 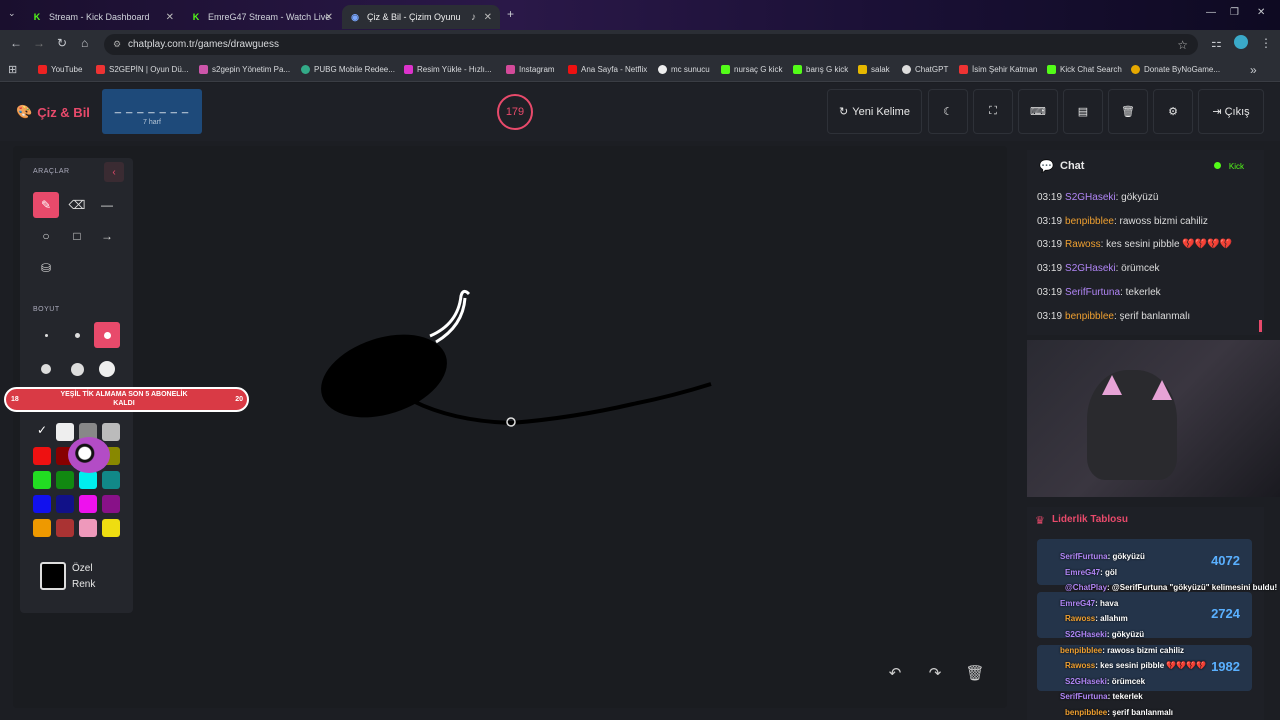 What do you see at coordinates (111, 432) in the screenshot?
I see `color-lightgray-swatch` at bounding box center [111, 432].